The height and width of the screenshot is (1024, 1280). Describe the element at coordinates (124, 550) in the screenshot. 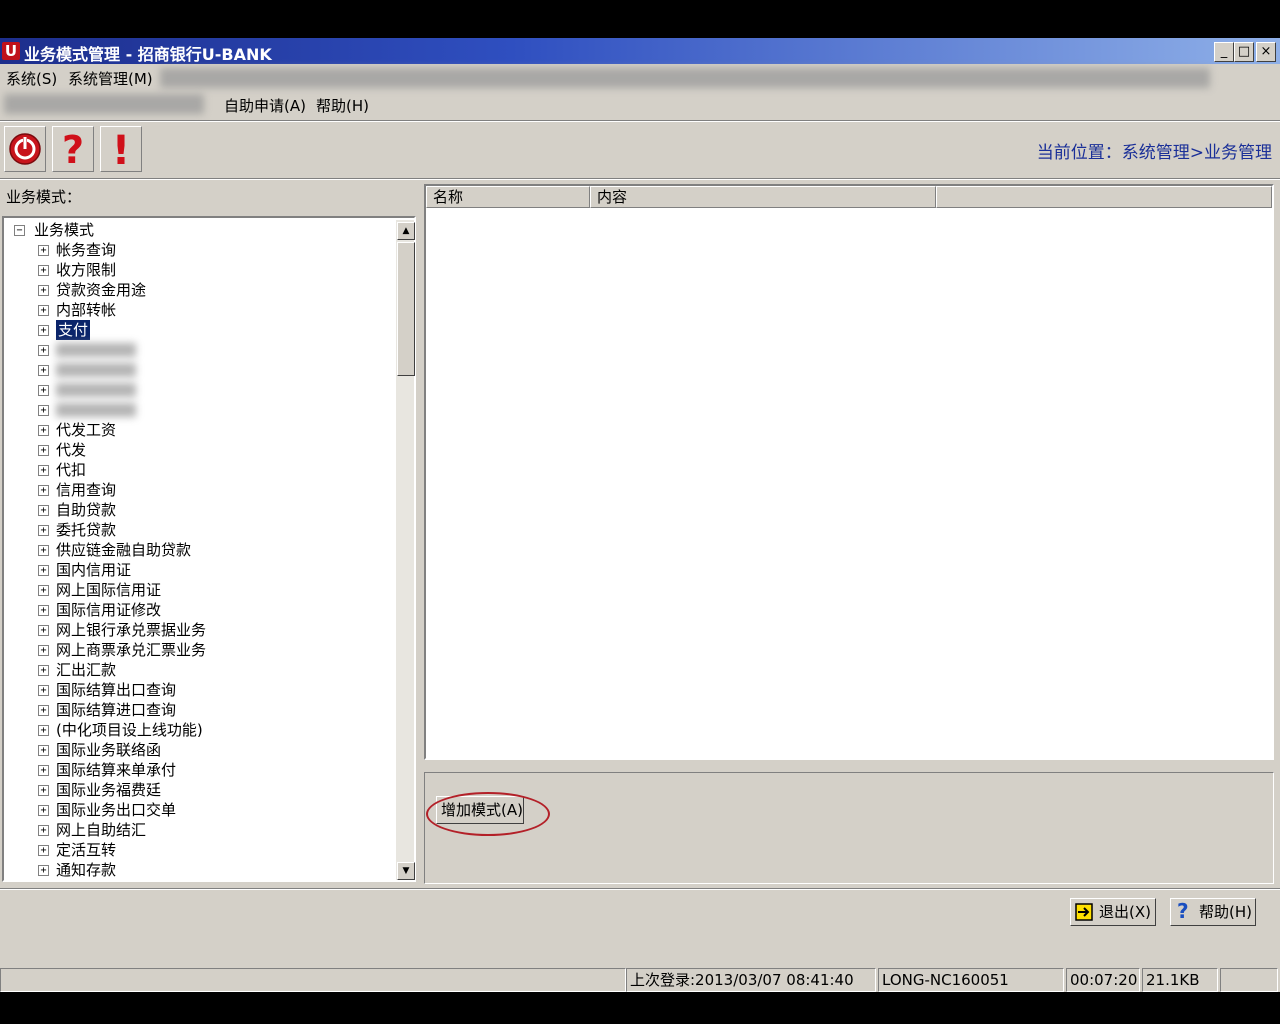

I see `tree-item-label: 供应链金融自助贷款` at that location.